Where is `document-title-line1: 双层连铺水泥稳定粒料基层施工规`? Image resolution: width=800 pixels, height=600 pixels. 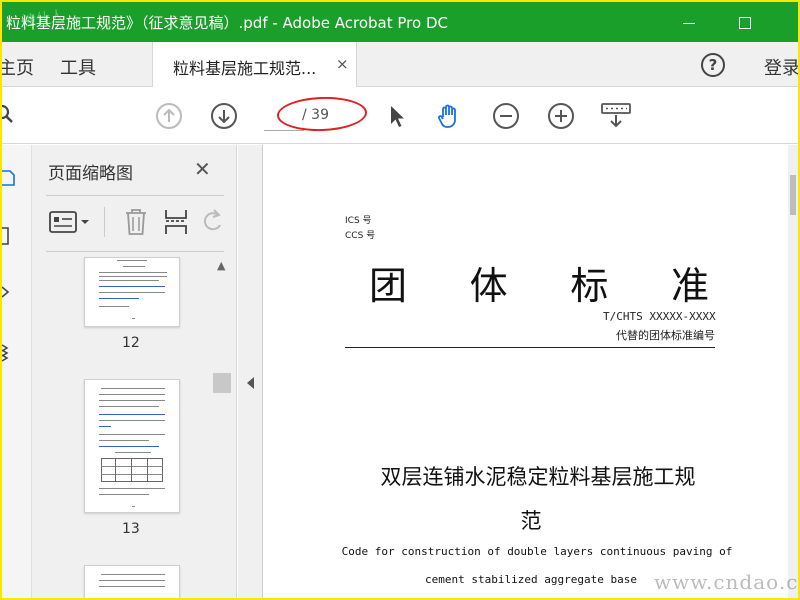
document-title-line1: 双层连铺水泥稳定粒料基层施工规 is located at coordinates (538, 477).